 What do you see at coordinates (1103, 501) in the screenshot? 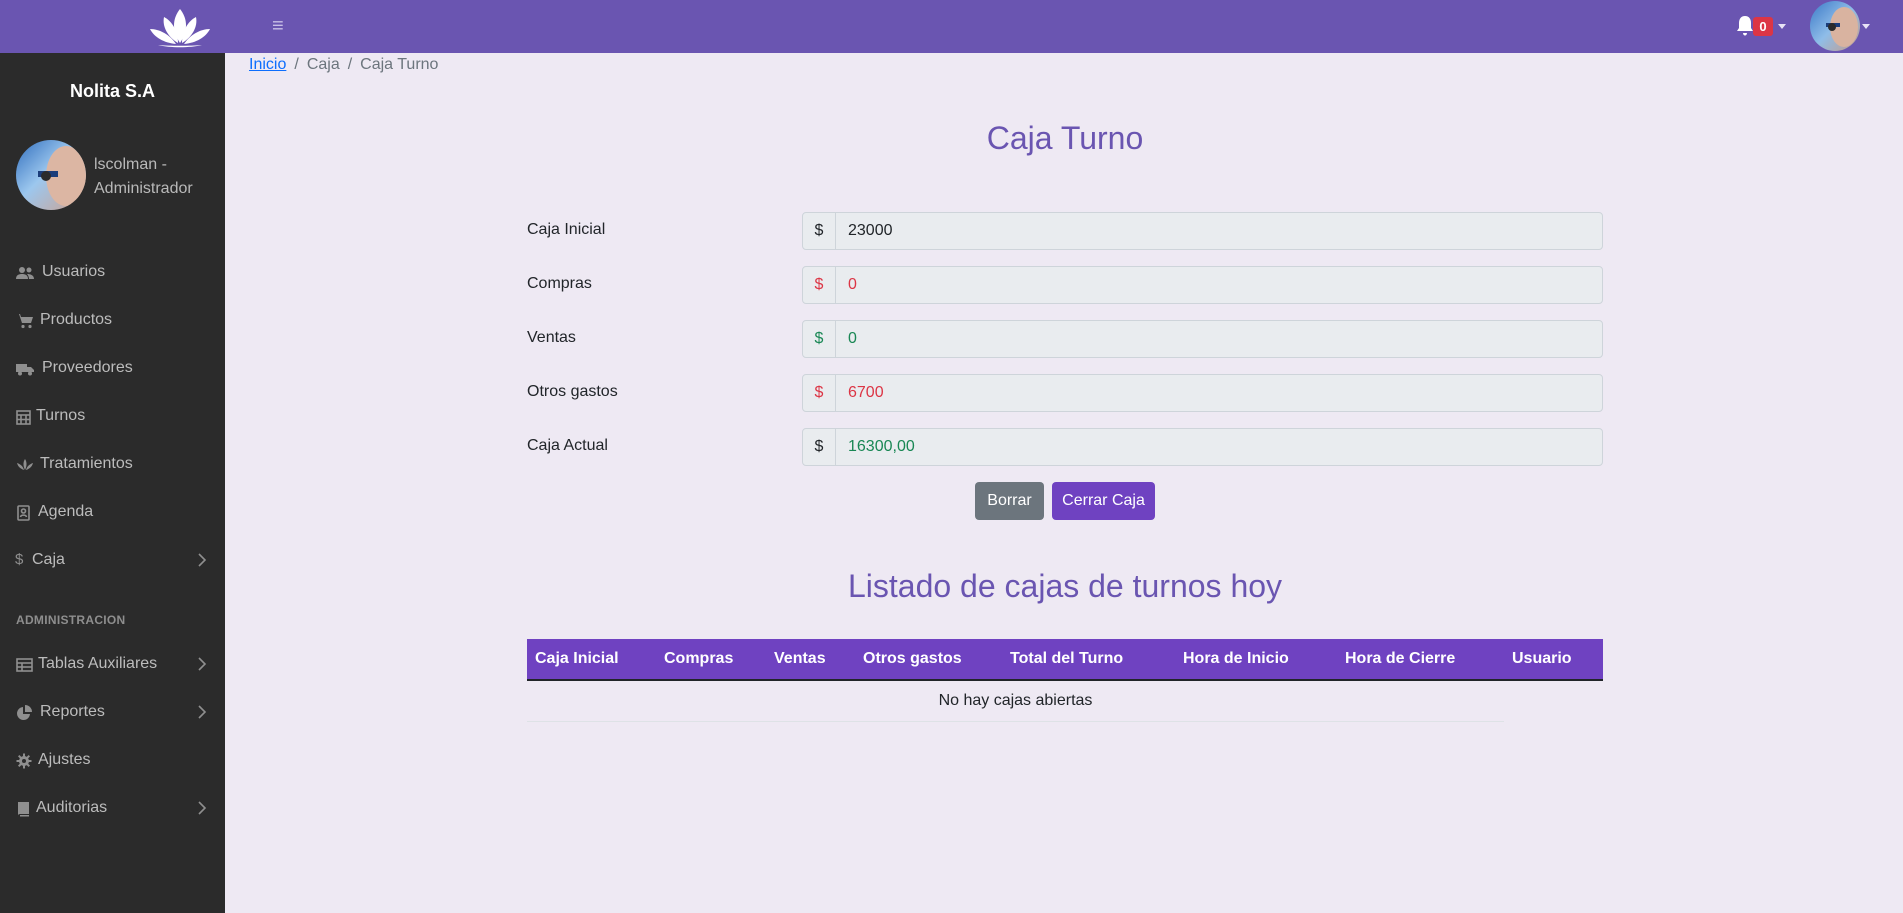
I see `cerrar-caja-button: Cerrar Caja` at bounding box center [1103, 501].